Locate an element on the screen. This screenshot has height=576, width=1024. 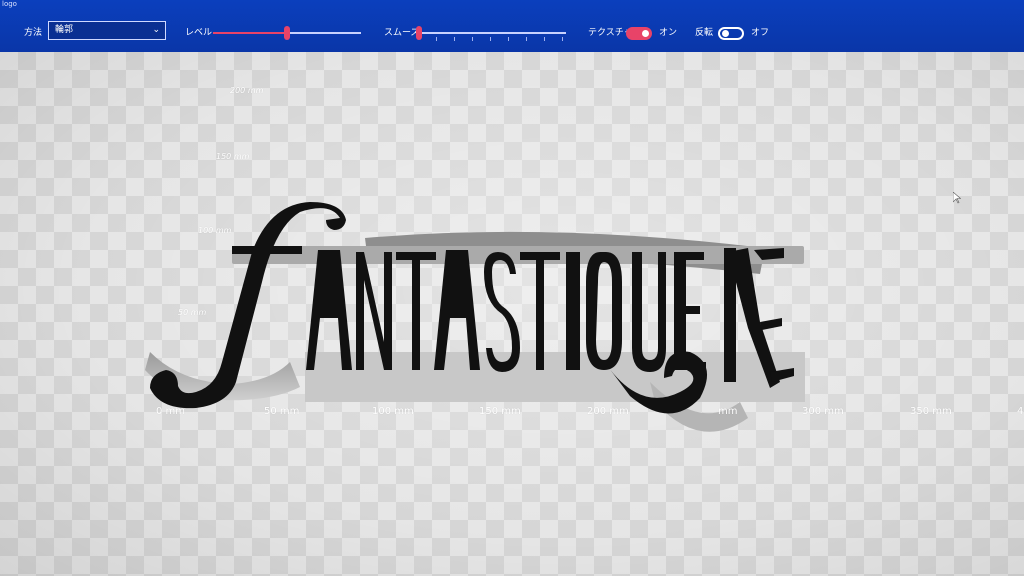
x-axis-label: 4 is located at coordinates (1020, 411).